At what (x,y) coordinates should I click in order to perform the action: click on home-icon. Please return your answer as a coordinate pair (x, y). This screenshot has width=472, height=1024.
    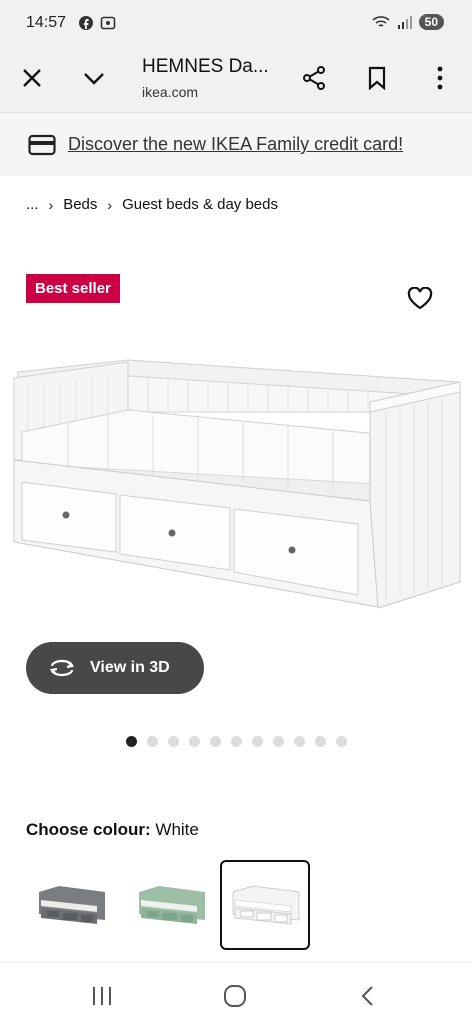
    Looking at the image, I should click on (235, 996).